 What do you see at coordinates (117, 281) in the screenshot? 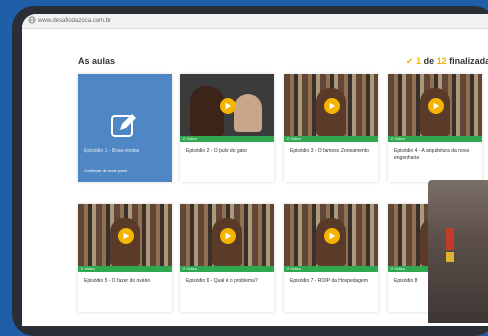
I see `lesson-title: Episódio 5 - O fazer do ovário` at bounding box center [117, 281].